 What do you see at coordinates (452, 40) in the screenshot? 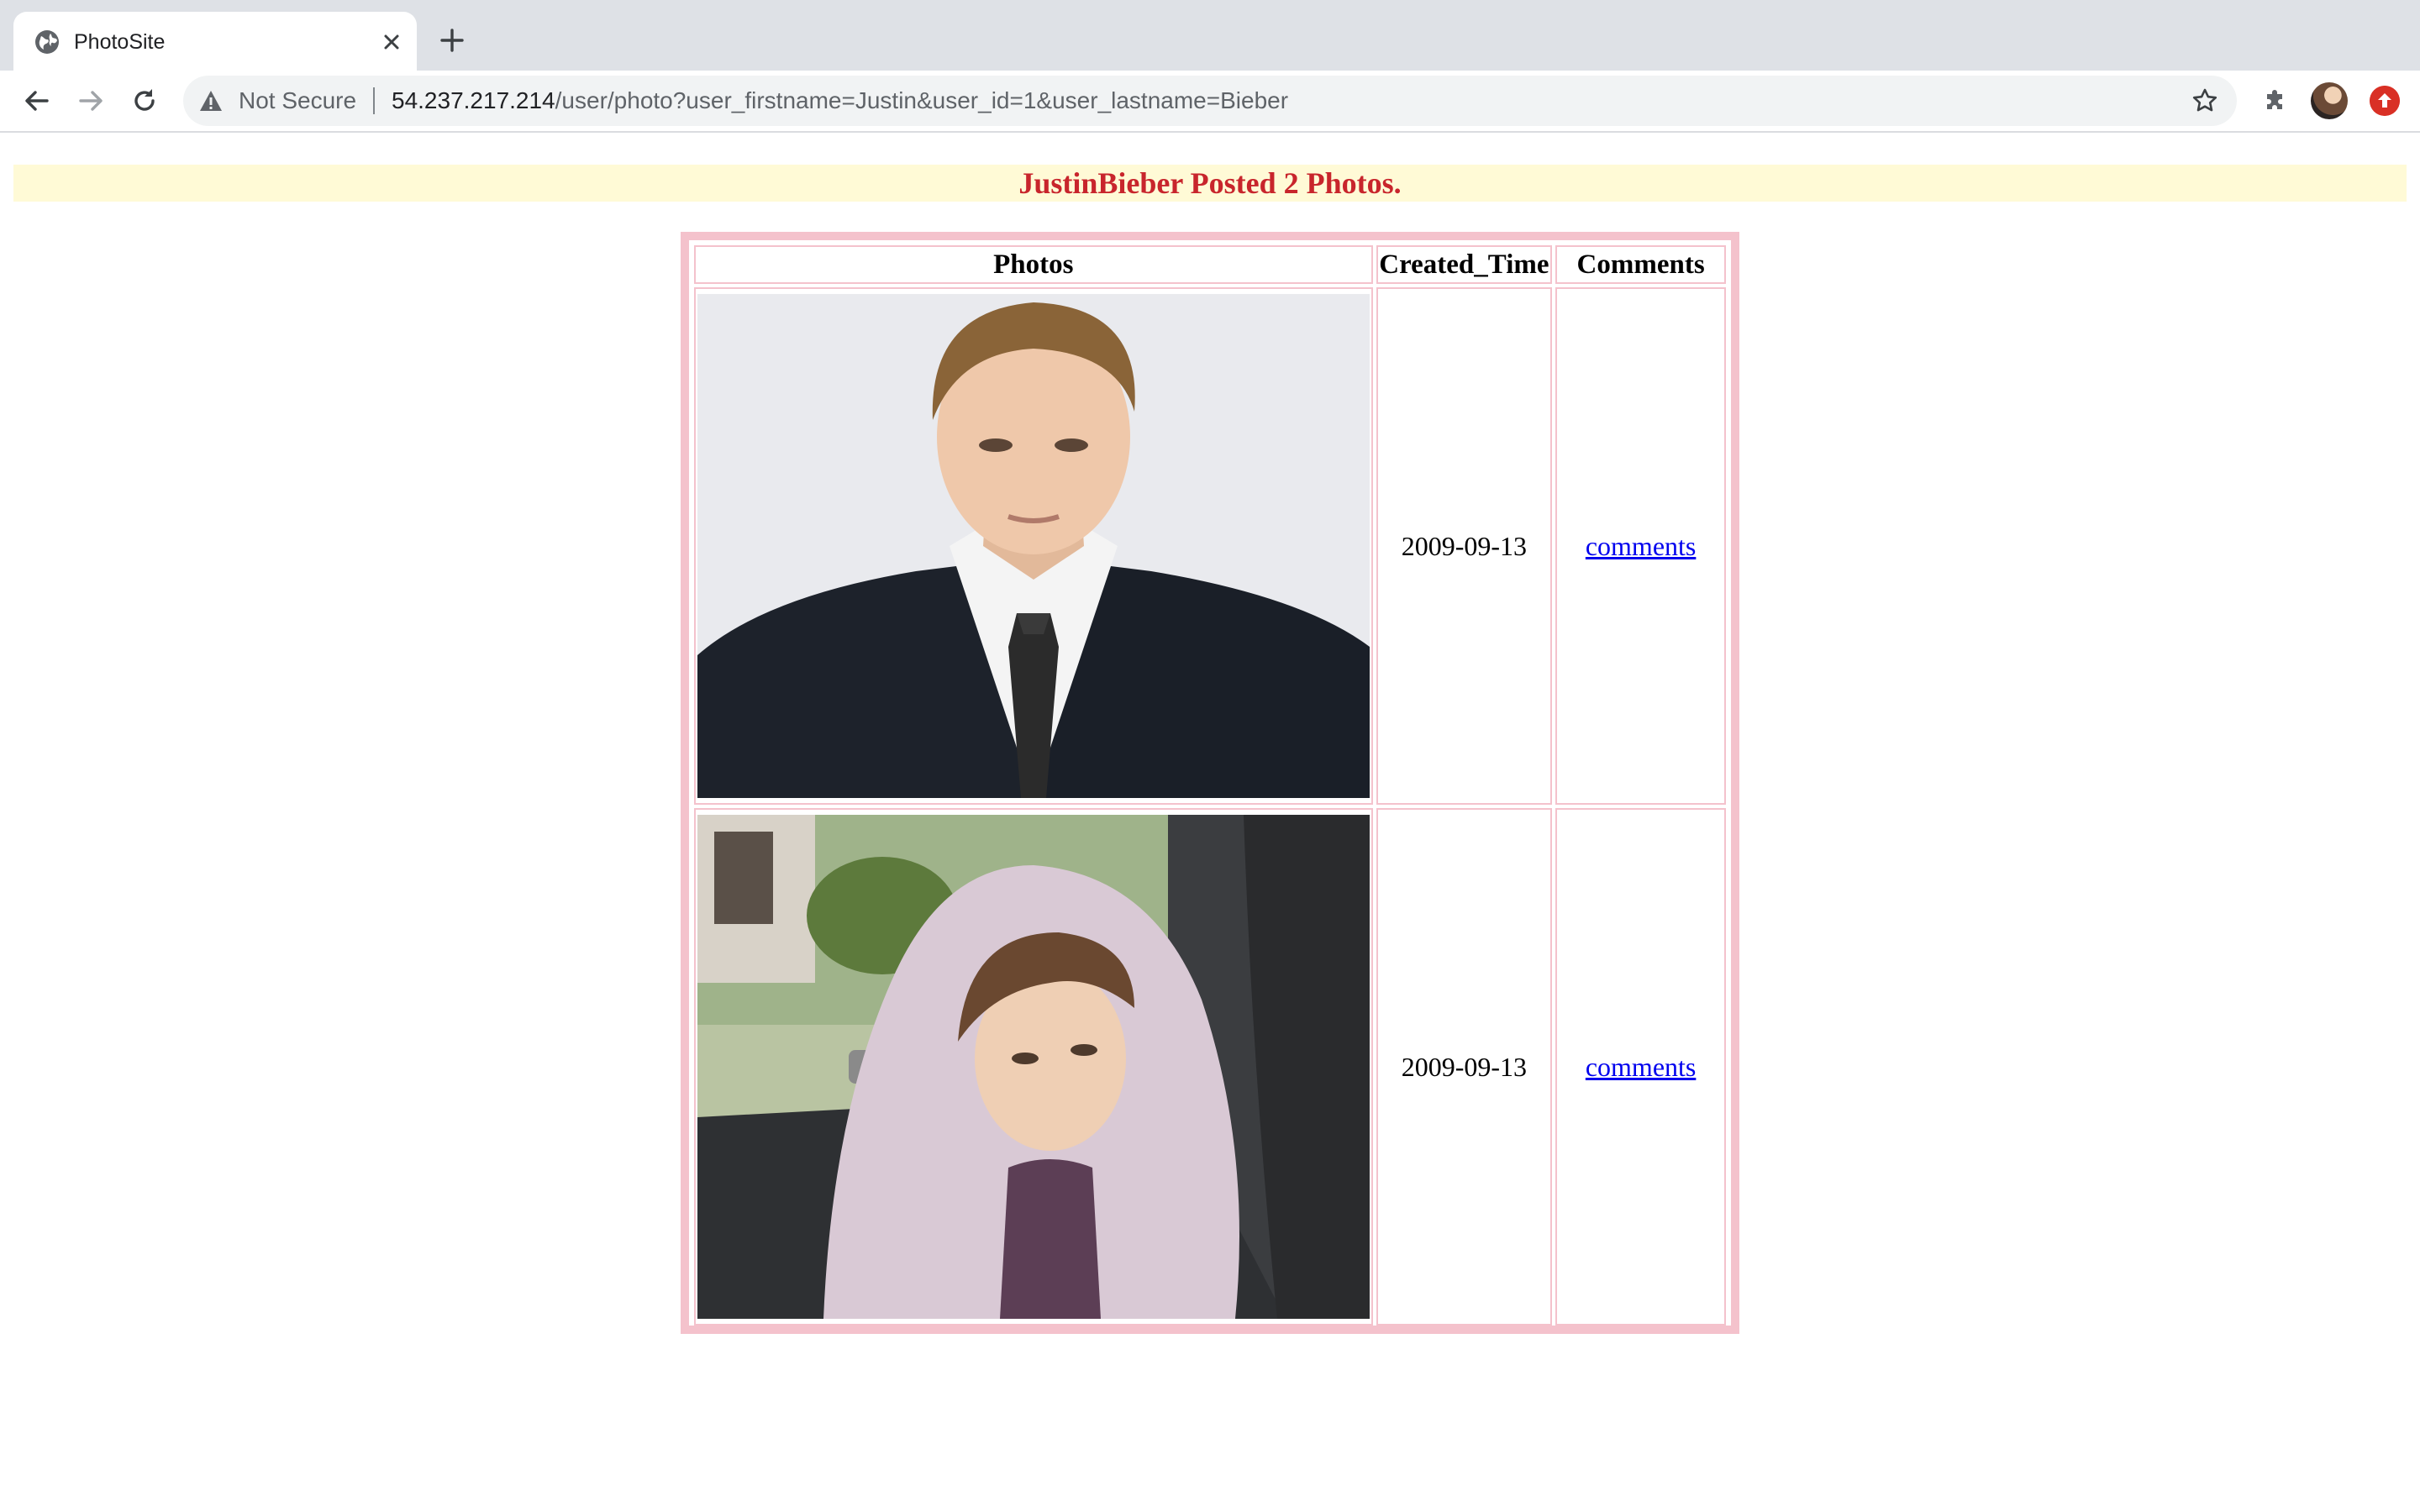
I see `new-tab-icon` at bounding box center [452, 40].